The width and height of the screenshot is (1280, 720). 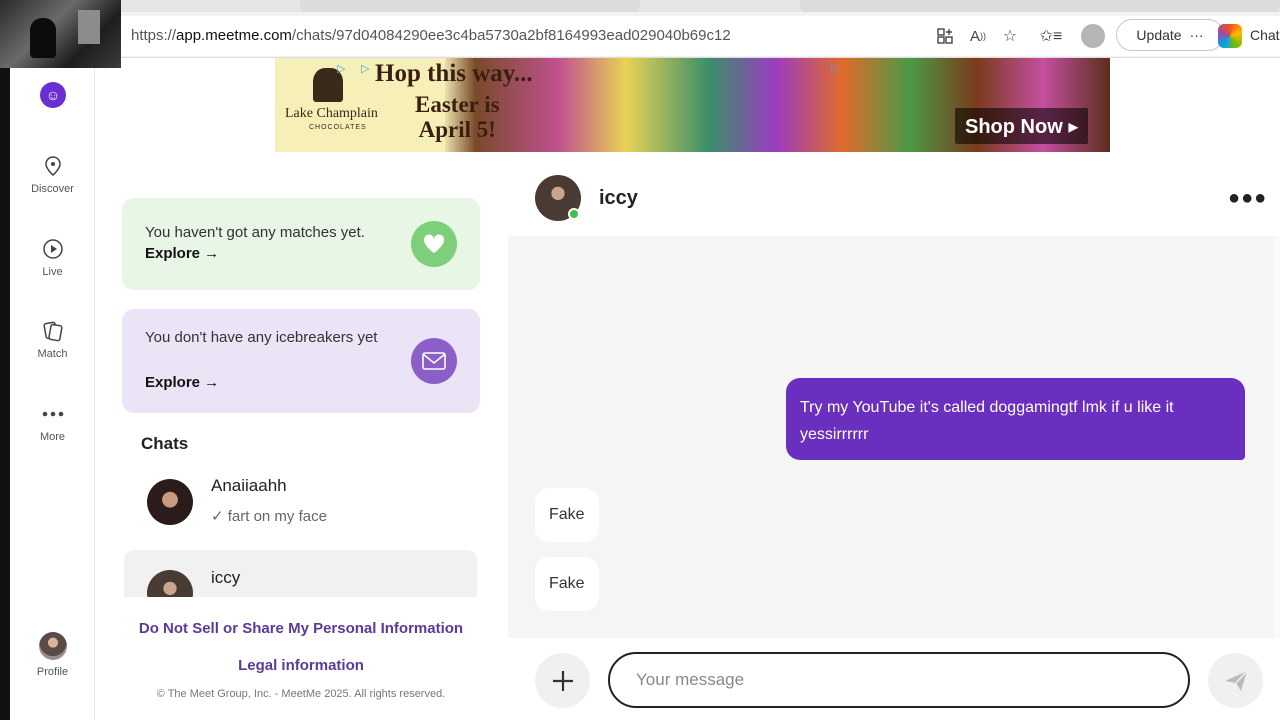 What do you see at coordinates (60, 34) in the screenshot?
I see `webcam-overlay` at bounding box center [60, 34].